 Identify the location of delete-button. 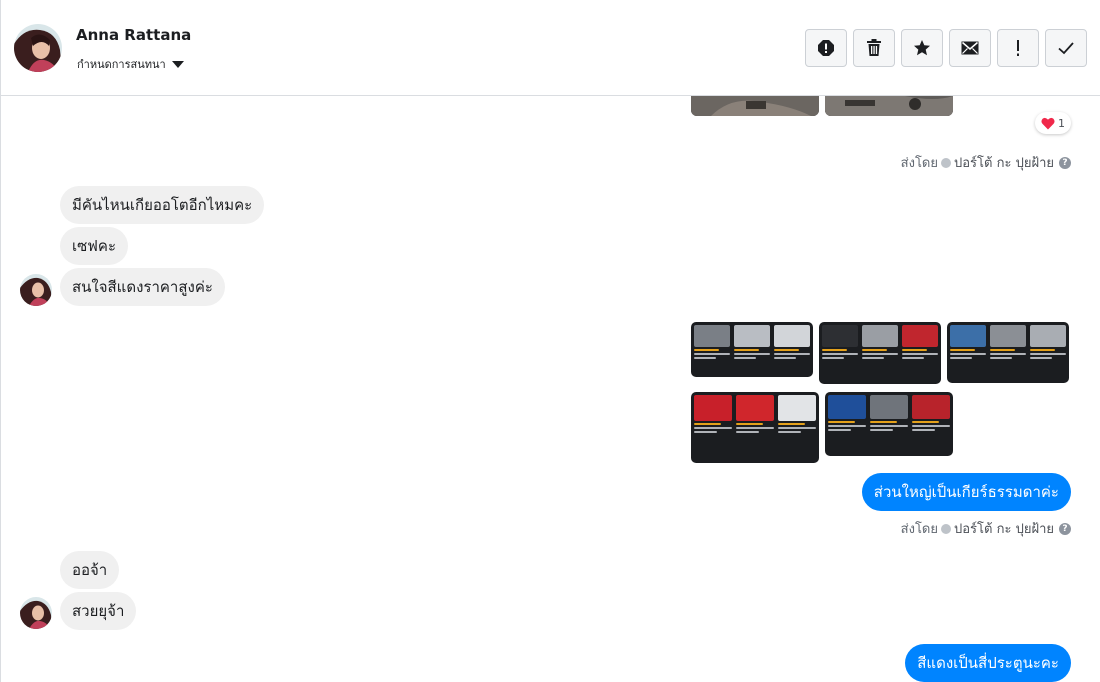
(874, 48).